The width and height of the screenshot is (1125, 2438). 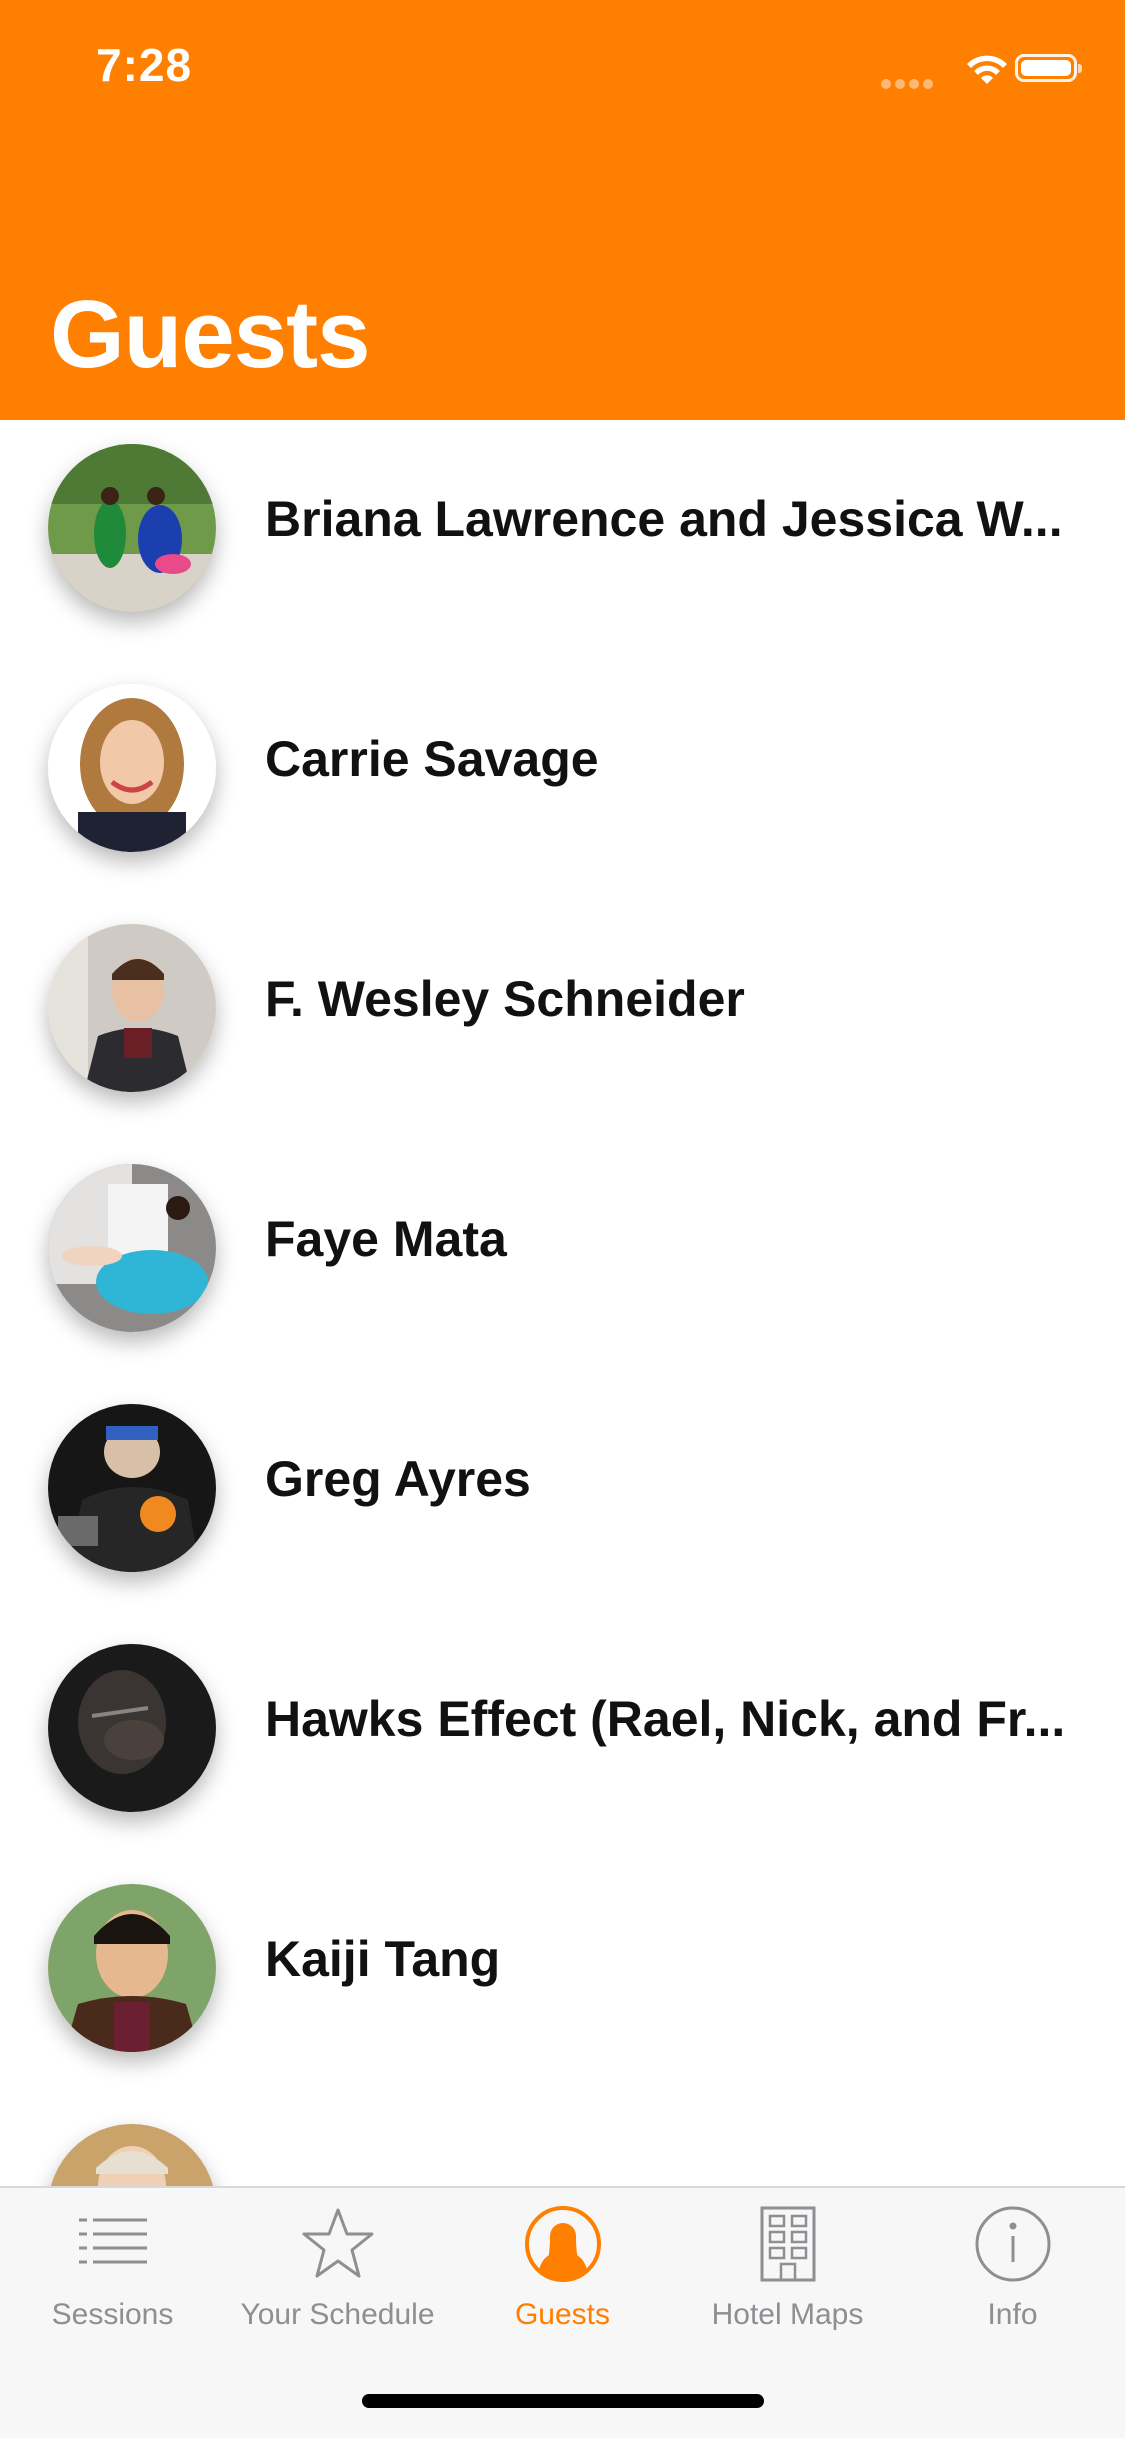 I want to click on tab-sessions: Sessions, so click(x=112, y=2263).